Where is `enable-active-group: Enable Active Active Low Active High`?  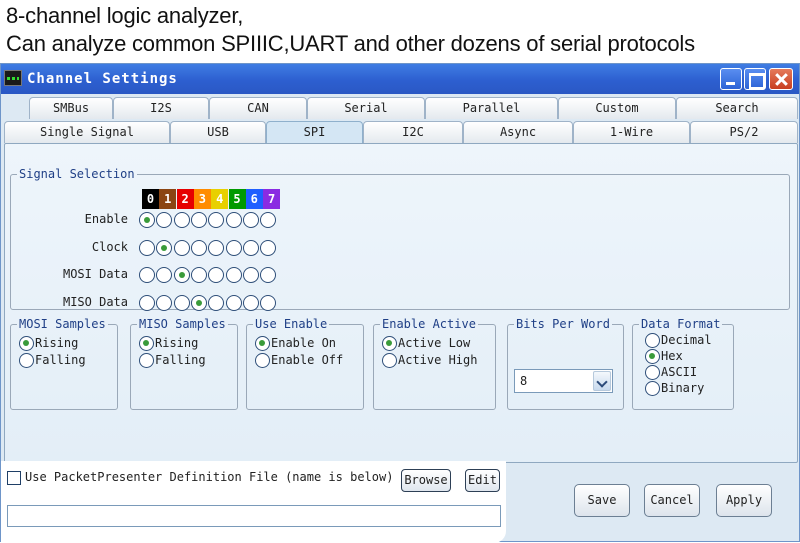 enable-active-group: Enable Active Active Low Active High is located at coordinates (434, 363).